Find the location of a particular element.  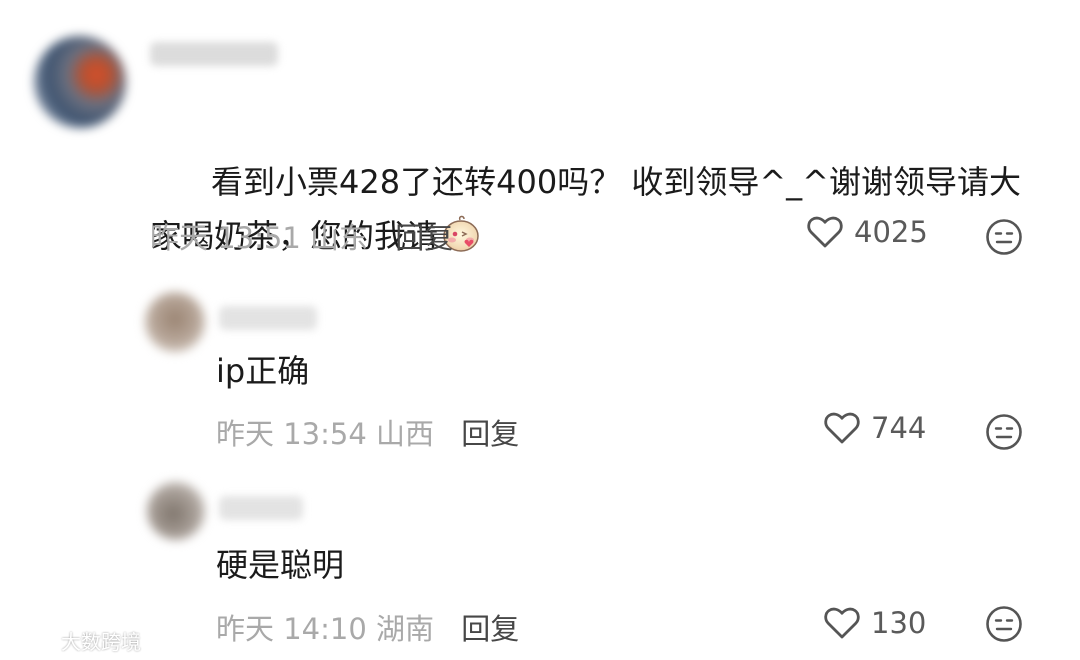

like-count: 744 is located at coordinates (899, 428).